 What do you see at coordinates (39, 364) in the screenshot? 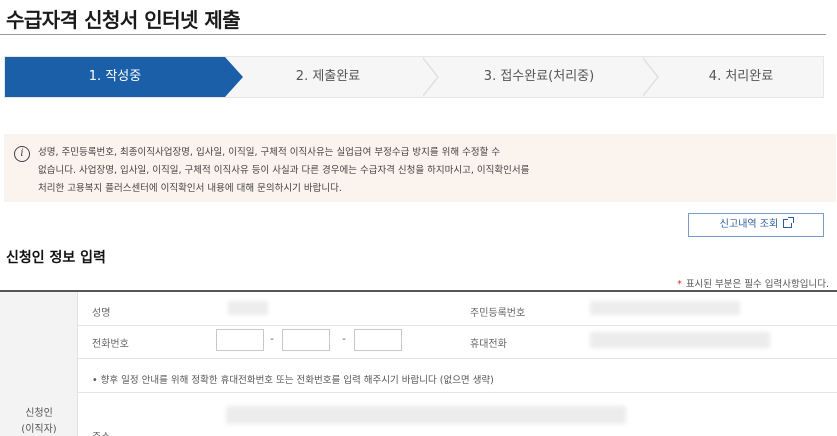
I see `applicant-side-header: 신청인 (이직자)` at bounding box center [39, 364].